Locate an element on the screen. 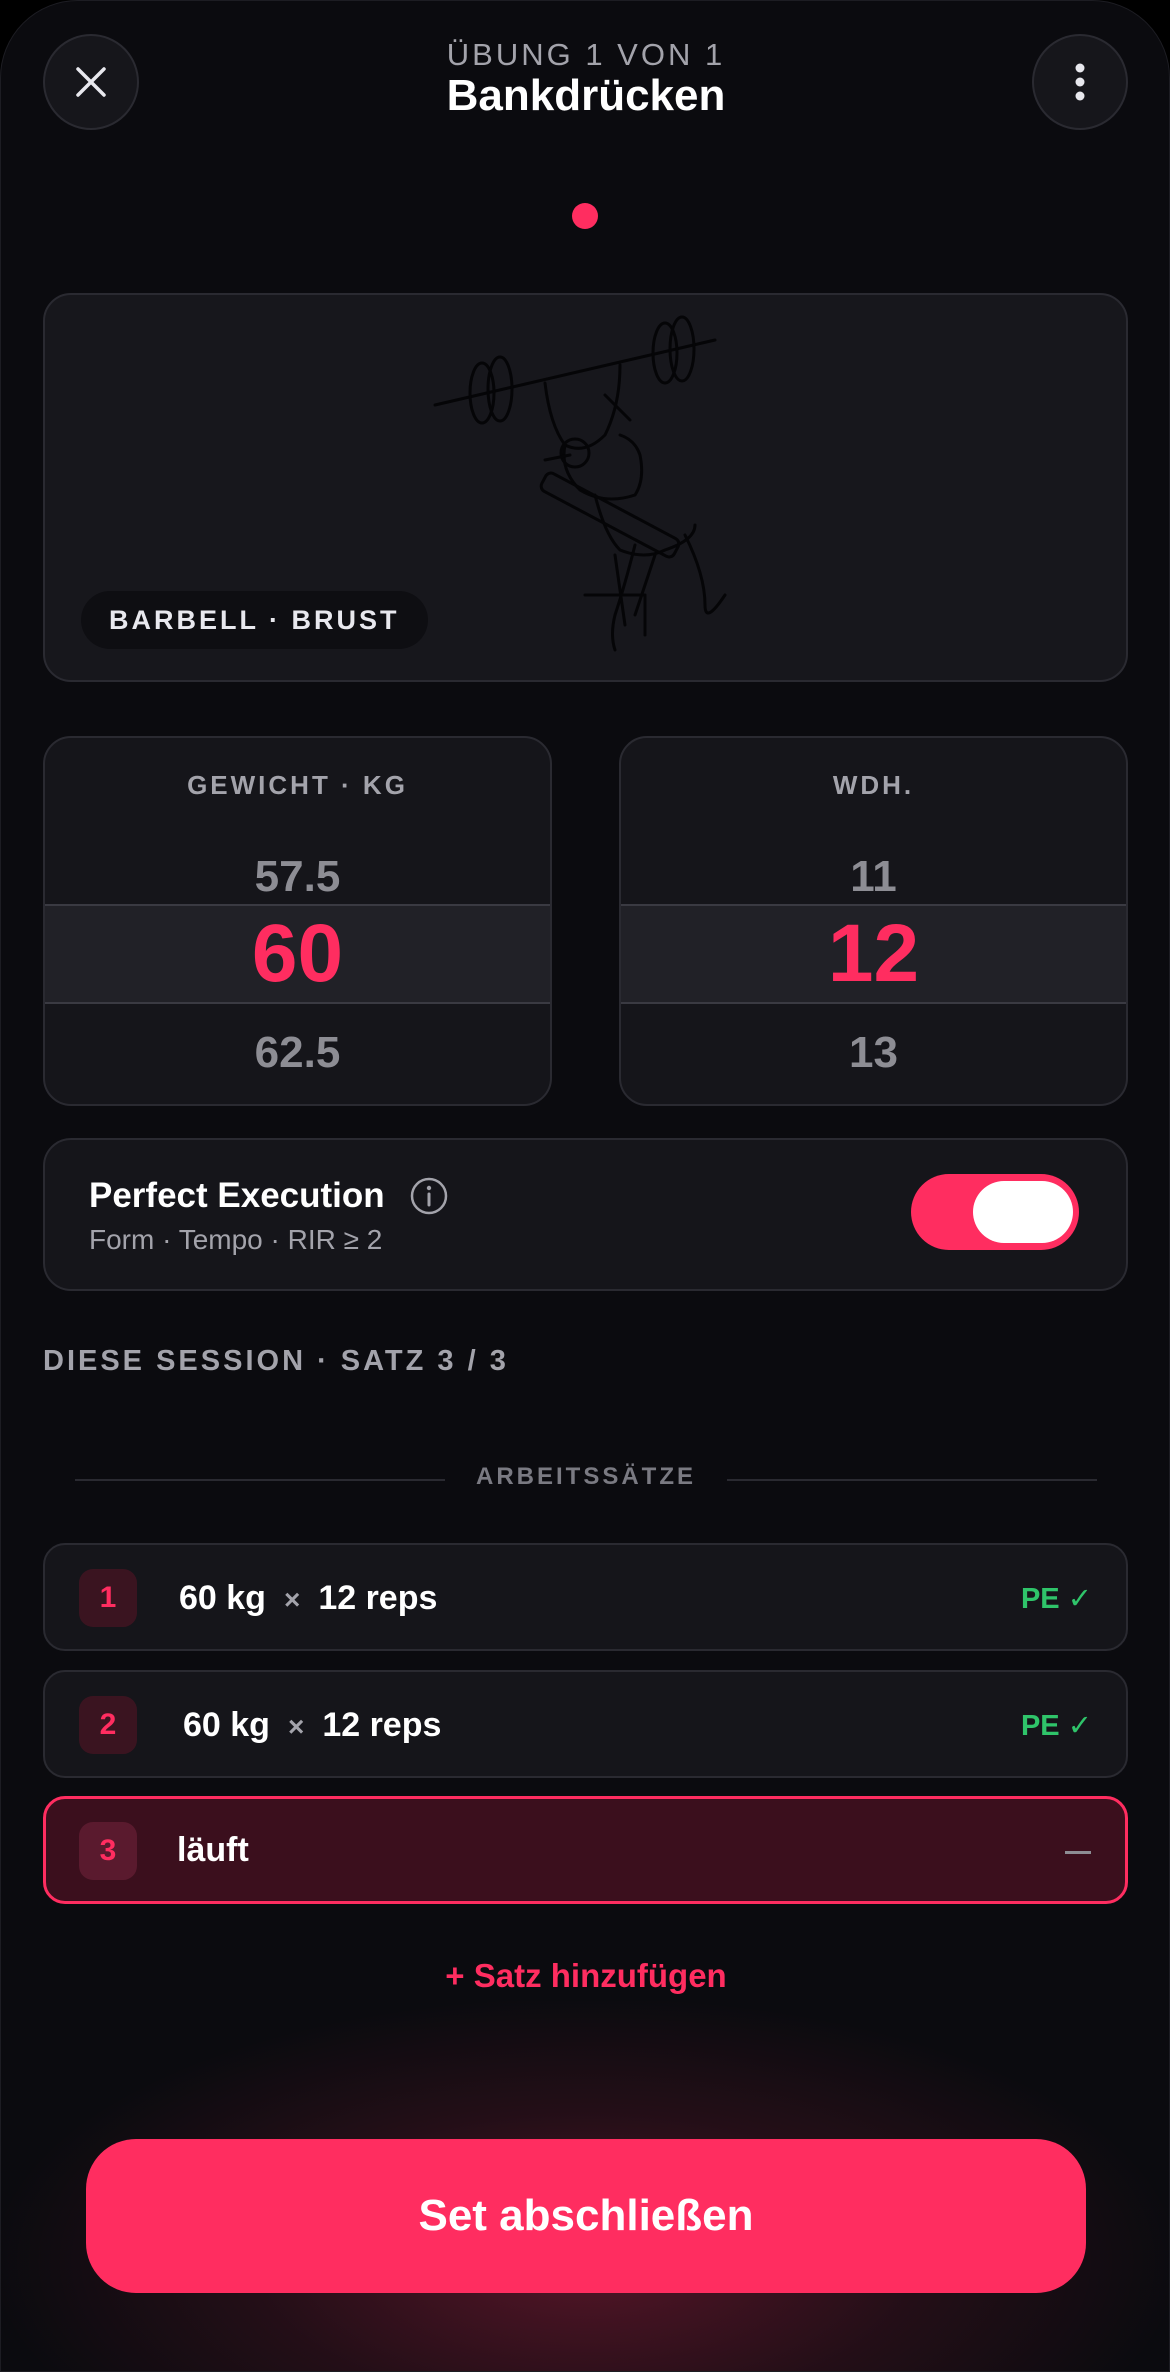 This screenshot has width=1170, height=2372. equipment-muscle-badge: BARBELL · BRUST is located at coordinates (254, 620).